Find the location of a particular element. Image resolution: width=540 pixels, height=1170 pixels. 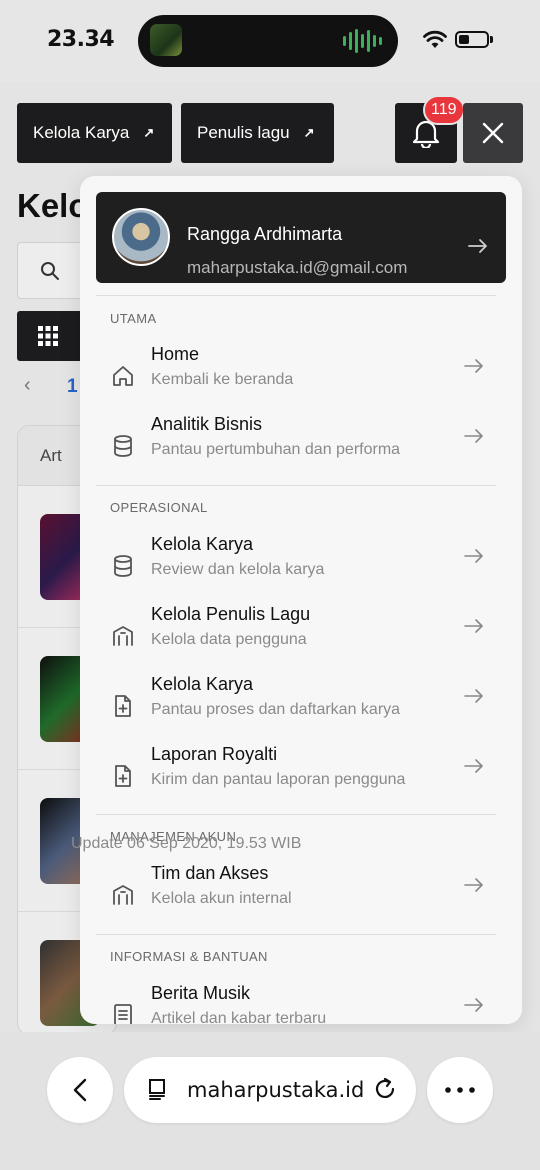

avatar is located at coordinates (141, 237).